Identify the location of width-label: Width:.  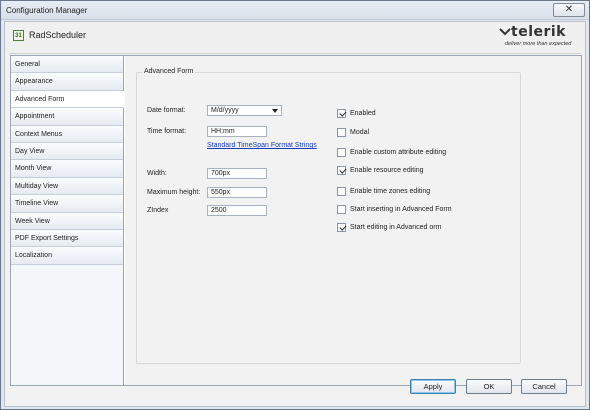
(157, 173).